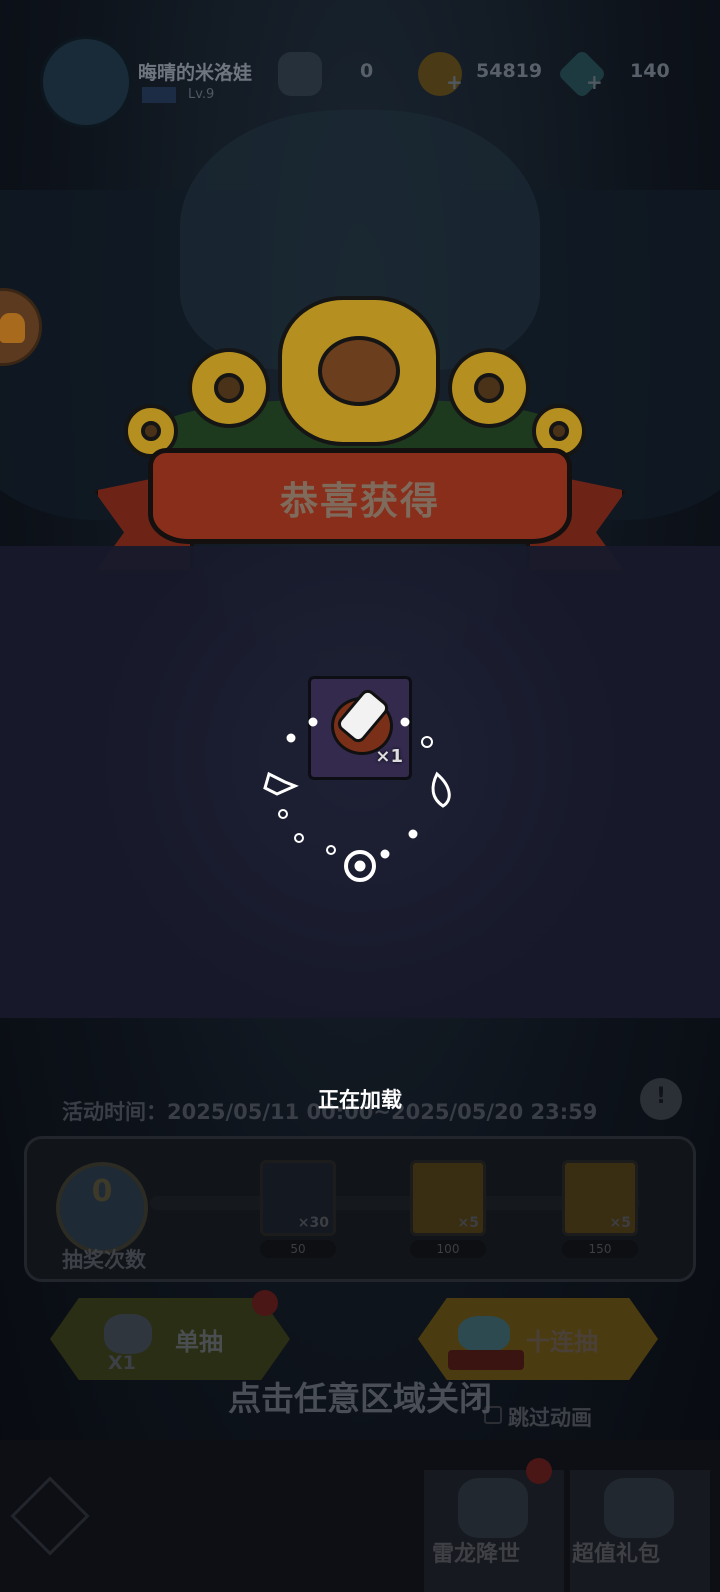 This screenshot has height=1592, width=720. I want to click on player-name: 晦晴的米洛娃, so click(195, 73).